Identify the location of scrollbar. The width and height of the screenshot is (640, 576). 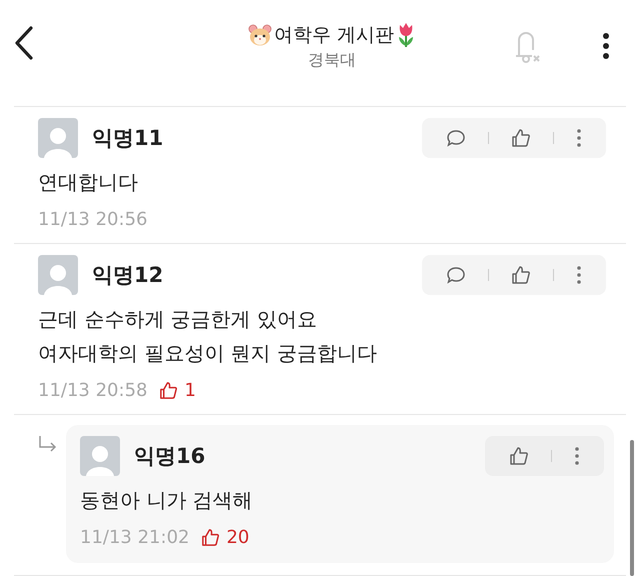
(632, 508).